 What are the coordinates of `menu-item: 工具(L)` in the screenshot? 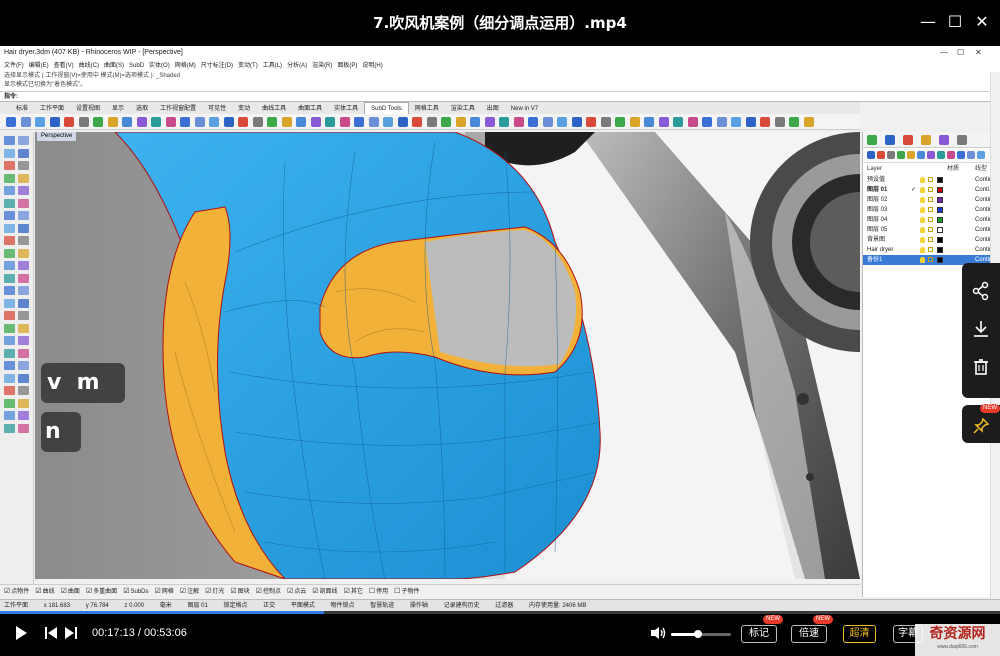 It's located at (272, 66).